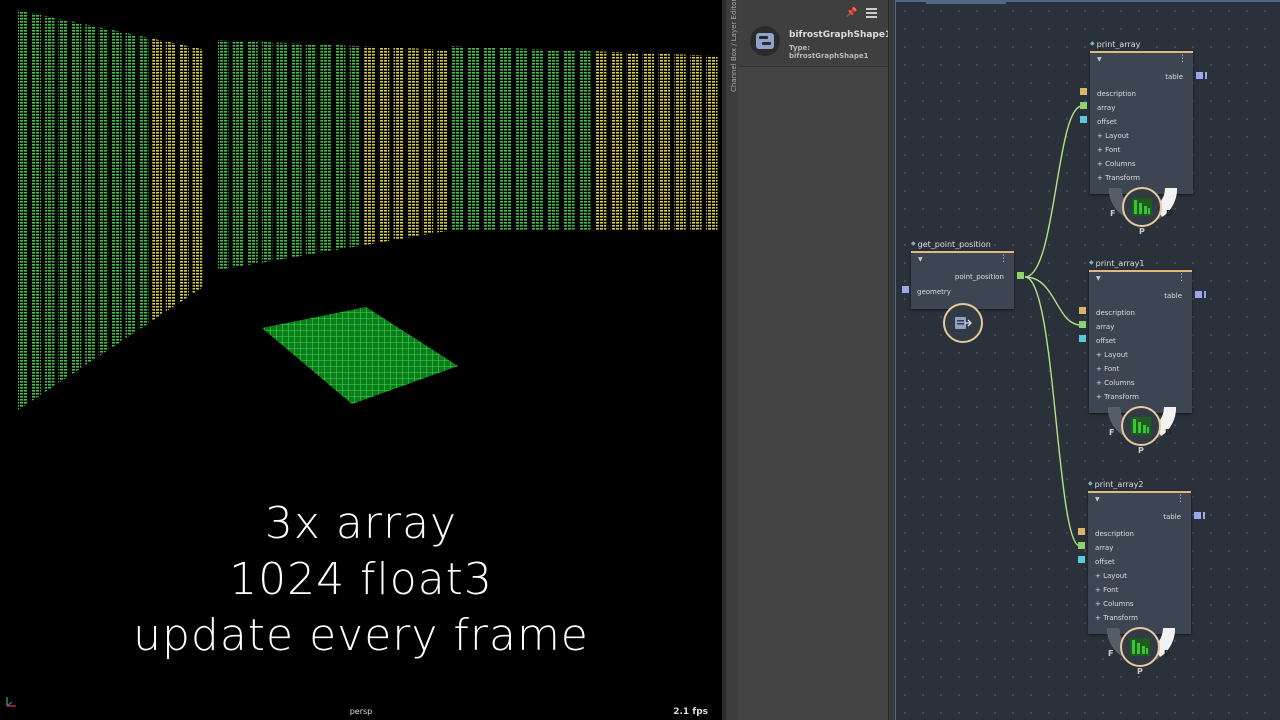  I want to click on point-position-output-port, so click(1020, 275).